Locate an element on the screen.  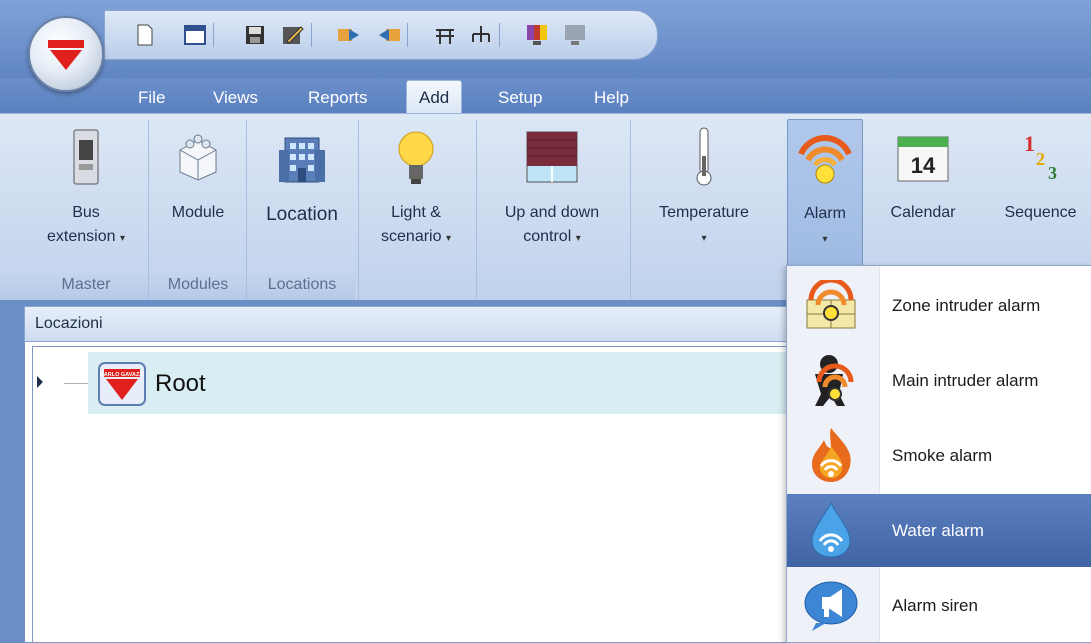
alarm-label: Alarm is located at coordinates (825, 213).